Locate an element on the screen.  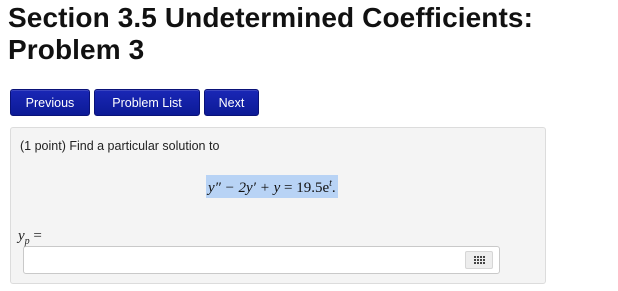
equation-end: . is located at coordinates (333, 188).